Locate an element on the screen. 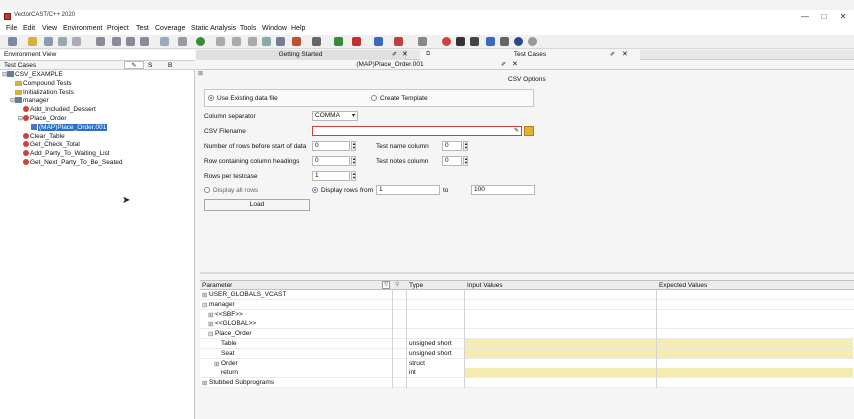 The height and width of the screenshot is (419, 854). test-notes-column-stepper: ▲ ▼ is located at coordinates (465, 161).